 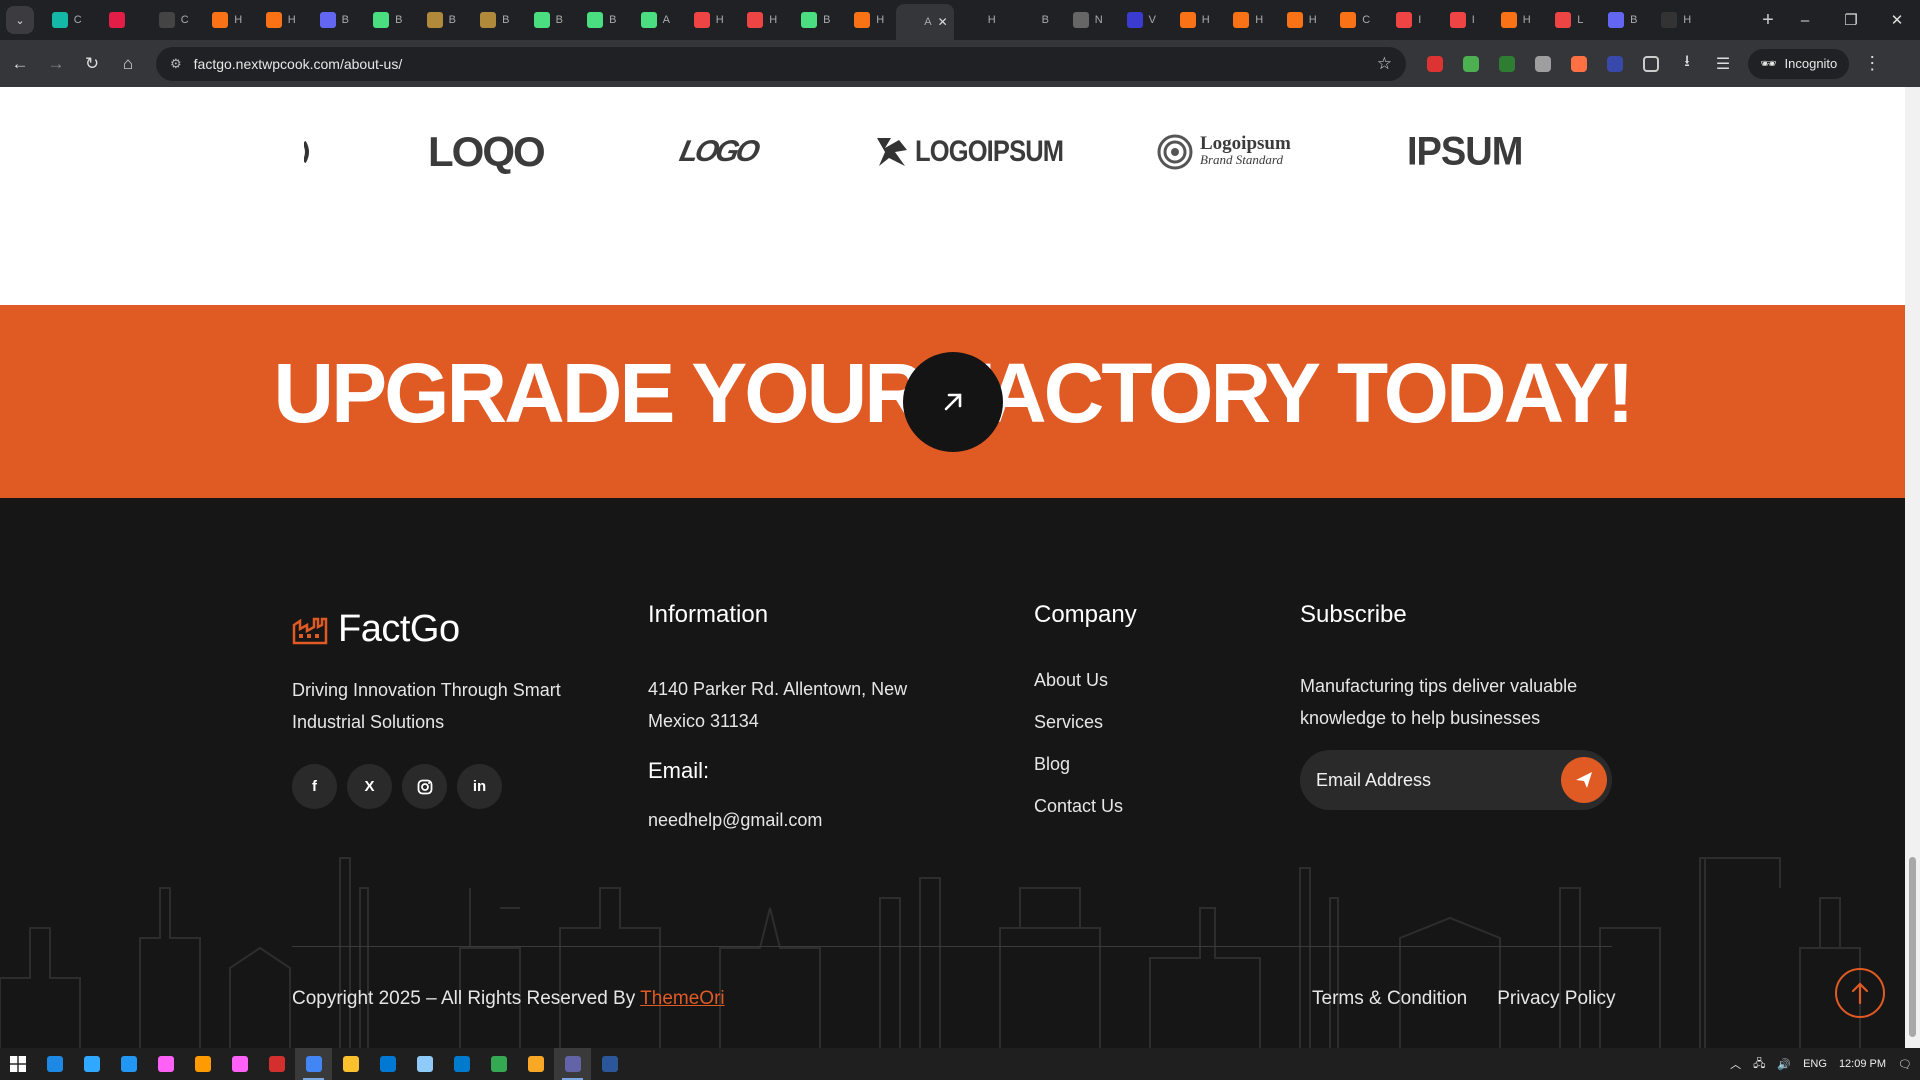 What do you see at coordinates (239, 1064) in the screenshot?
I see `taskbar-app-xd` at bounding box center [239, 1064].